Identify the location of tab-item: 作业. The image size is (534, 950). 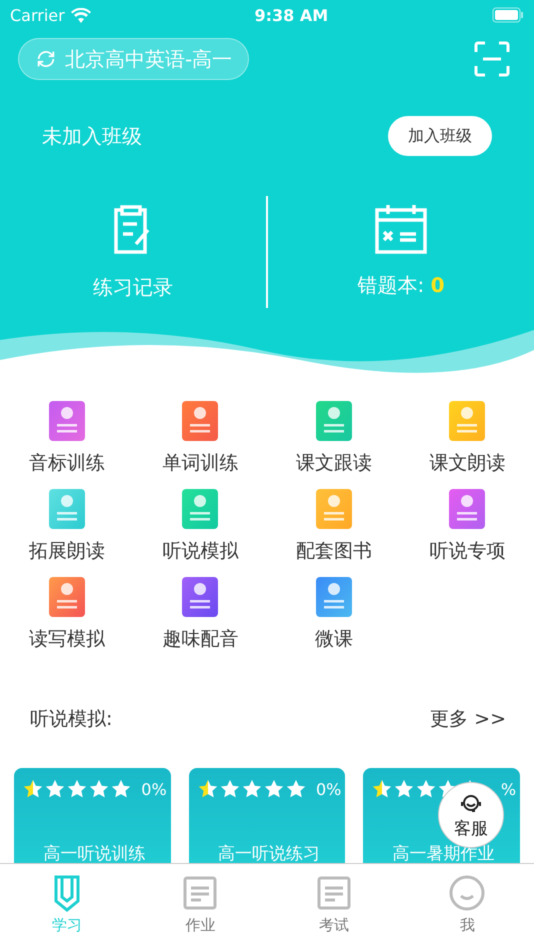
(200, 907).